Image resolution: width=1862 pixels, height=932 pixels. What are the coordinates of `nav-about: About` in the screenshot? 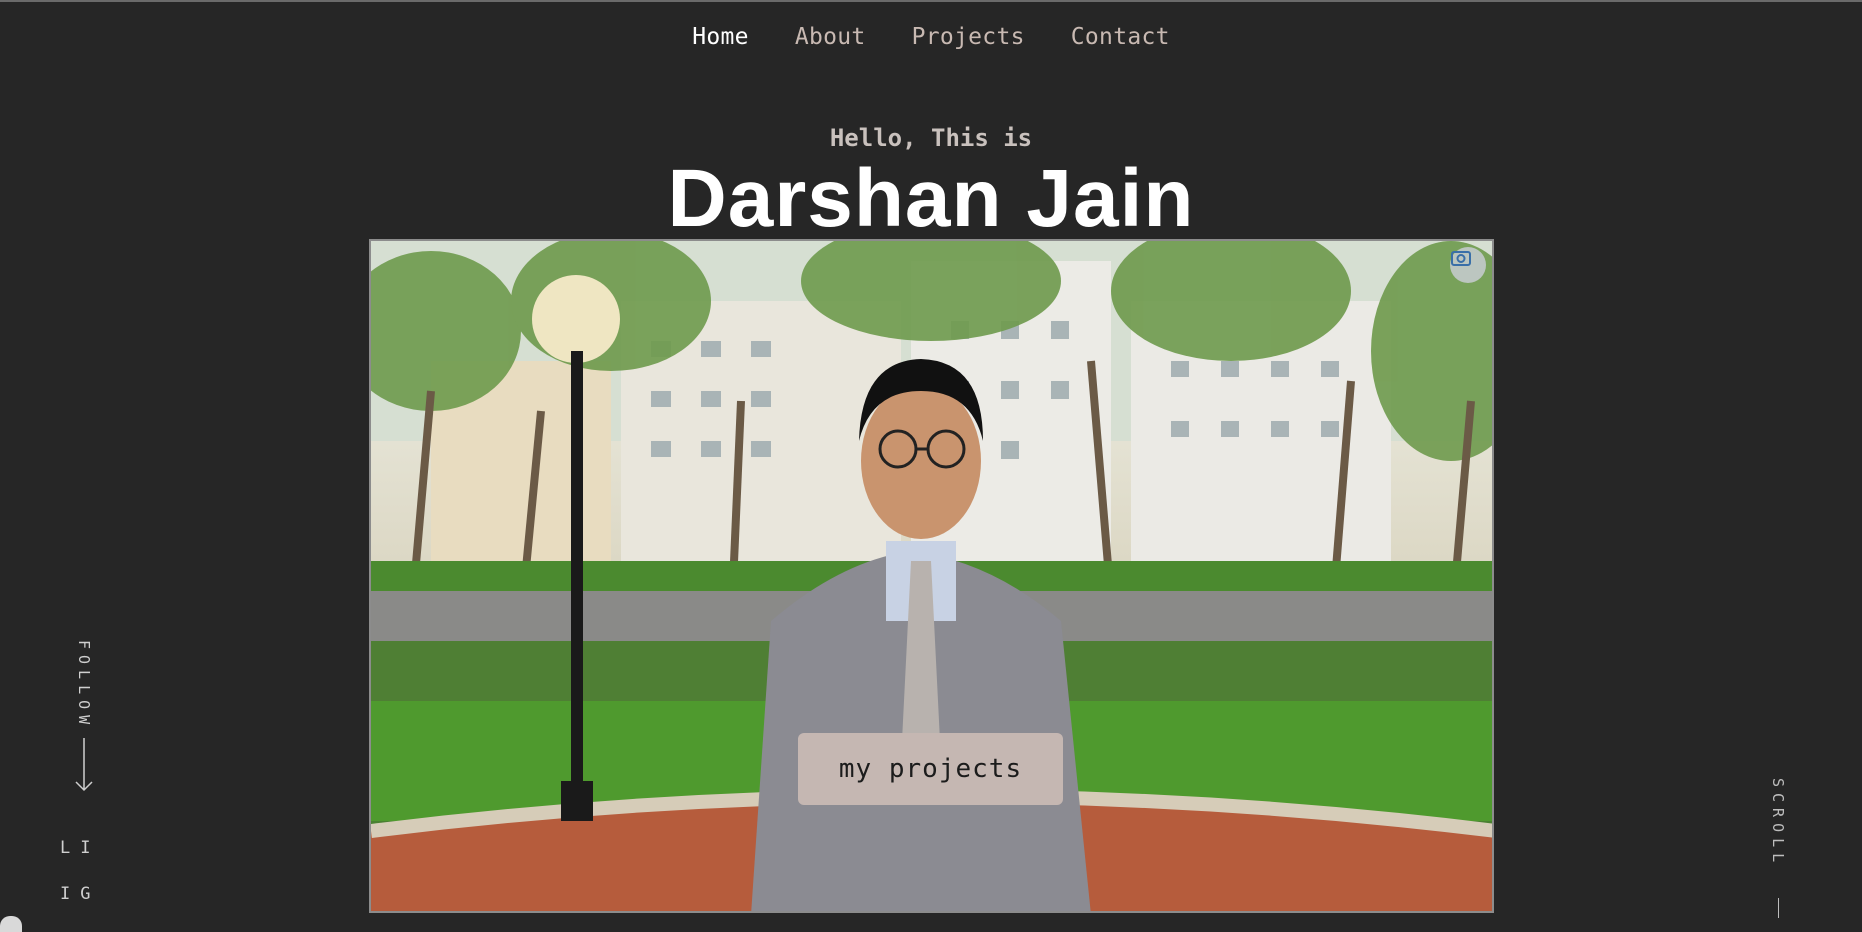 It's located at (830, 37).